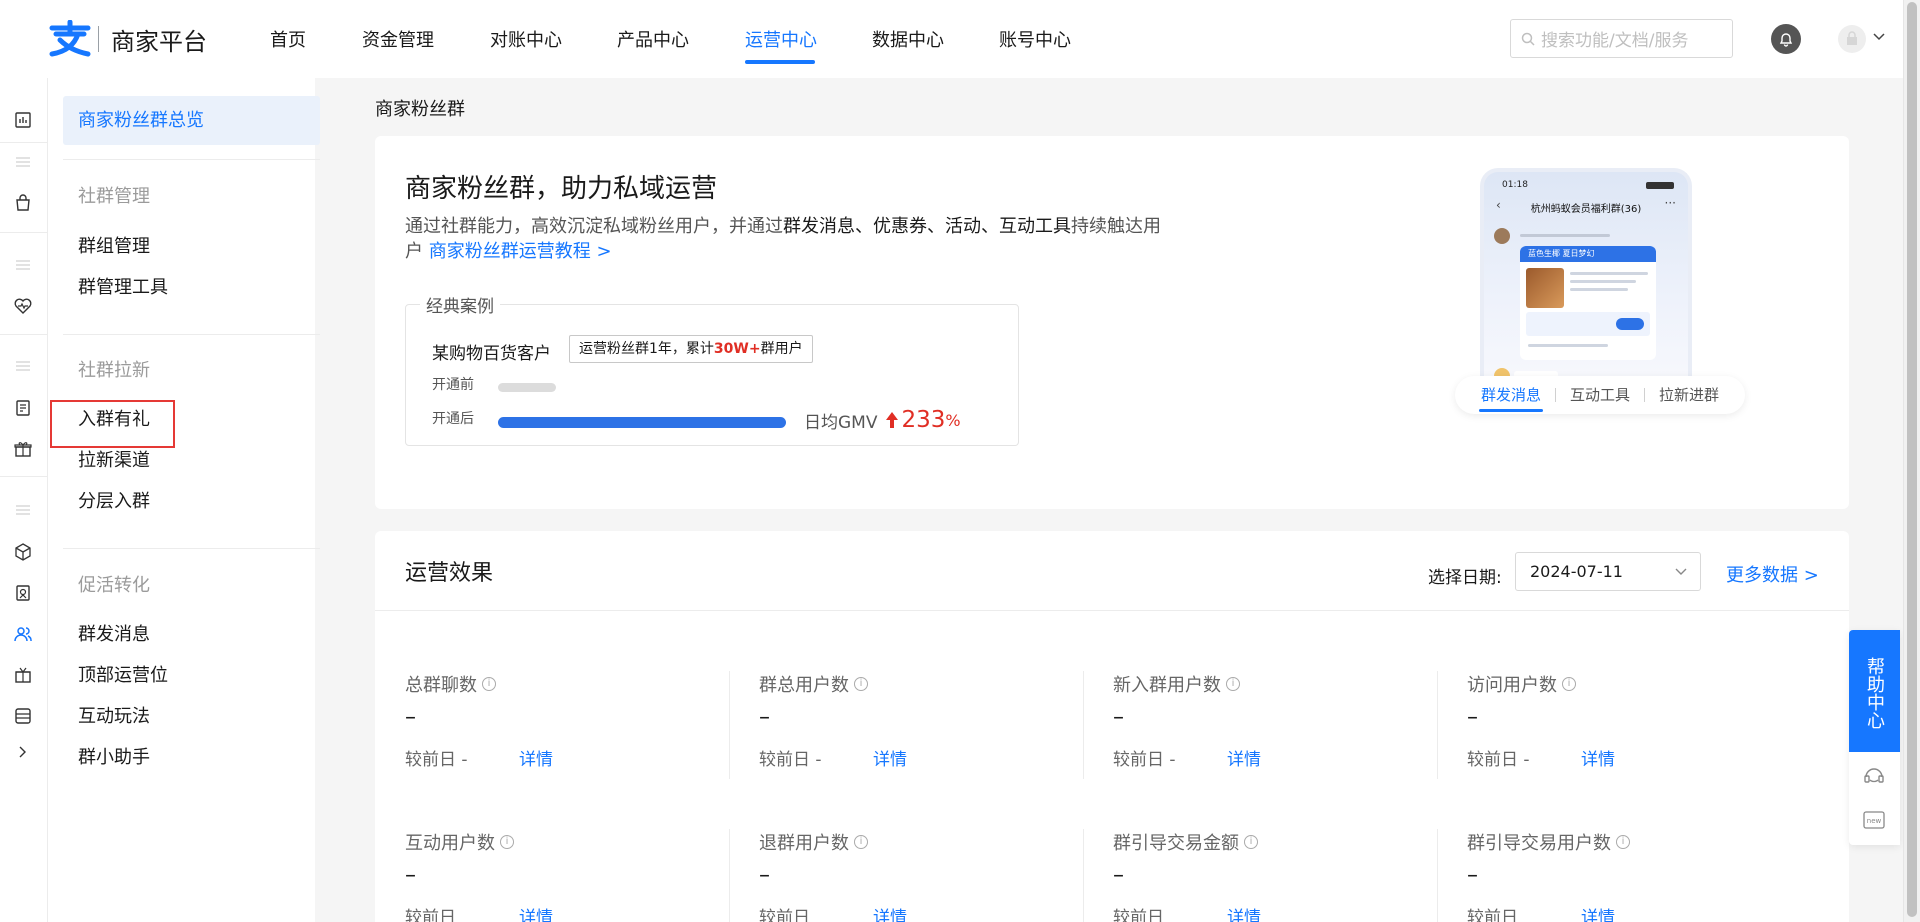  I want to click on page-scrollbar, so click(1911, 461).